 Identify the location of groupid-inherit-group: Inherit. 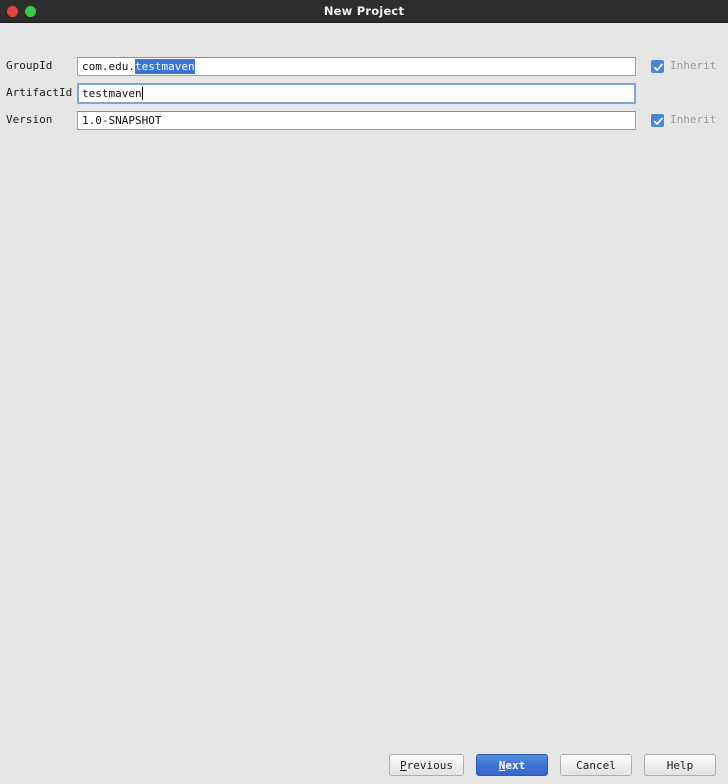
(683, 66).